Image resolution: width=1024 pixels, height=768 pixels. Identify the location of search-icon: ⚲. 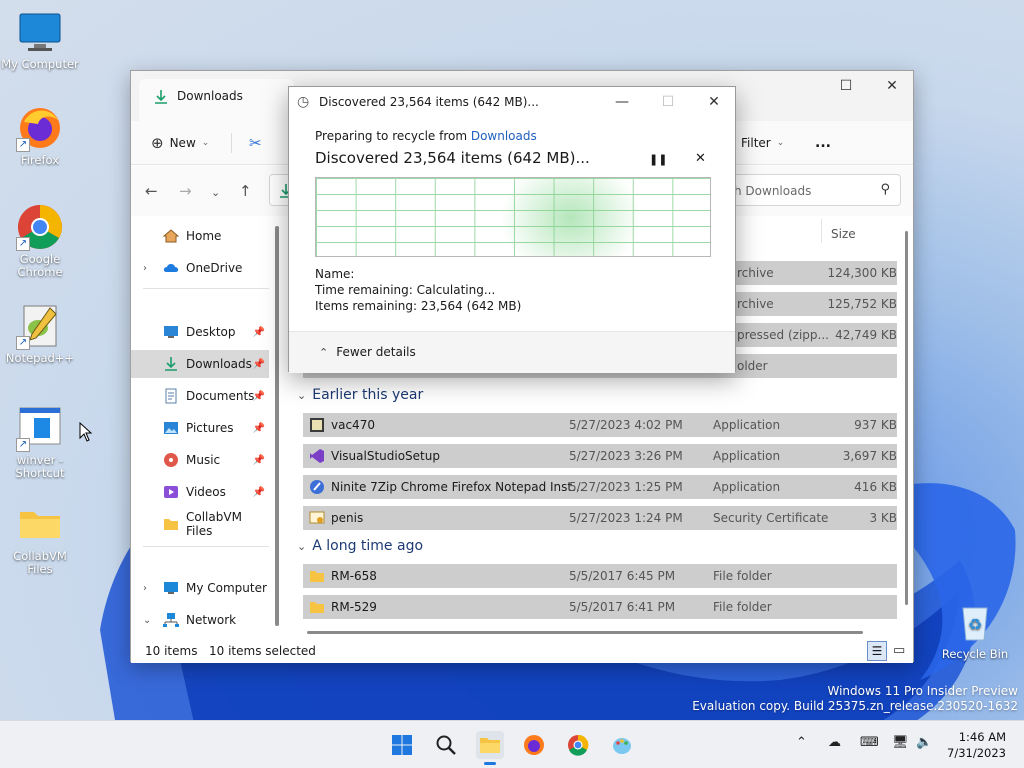
(885, 189).